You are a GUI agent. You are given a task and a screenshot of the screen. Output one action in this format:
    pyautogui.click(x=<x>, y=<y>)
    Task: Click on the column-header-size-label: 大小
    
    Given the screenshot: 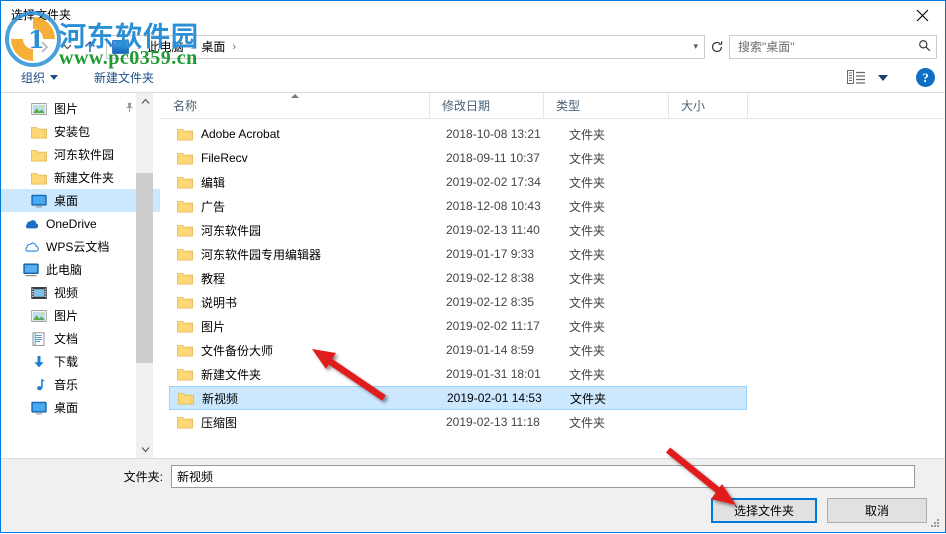 What is the action you would take?
    pyautogui.click(x=693, y=106)
    